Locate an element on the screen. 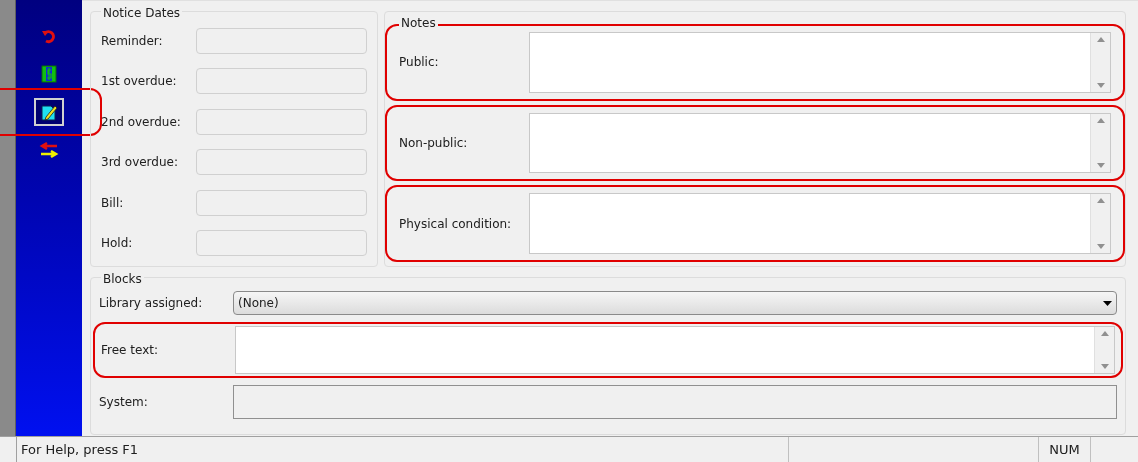 Image resolution: width=1138 pixels, height=462 pixels. field-label: 1st overdue: is located at coordinates (139, 82).